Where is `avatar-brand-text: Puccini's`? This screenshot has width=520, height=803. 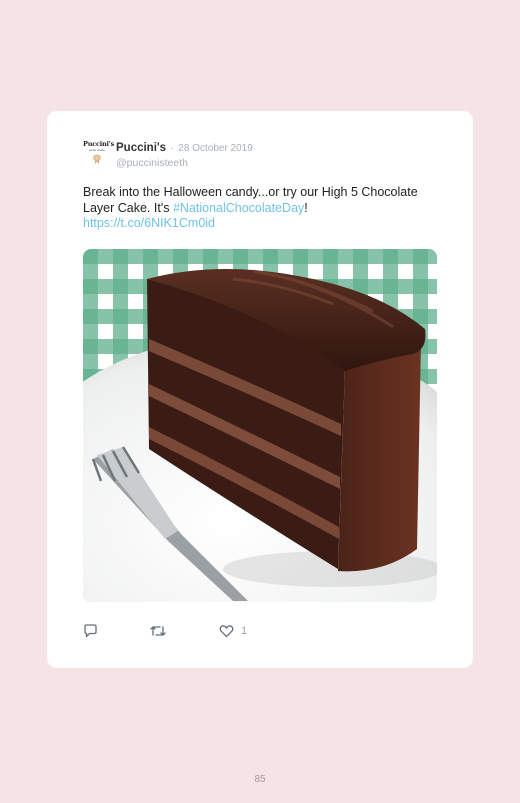
avatar-brand-text: Puccini's is located at coordinates (99, 144).